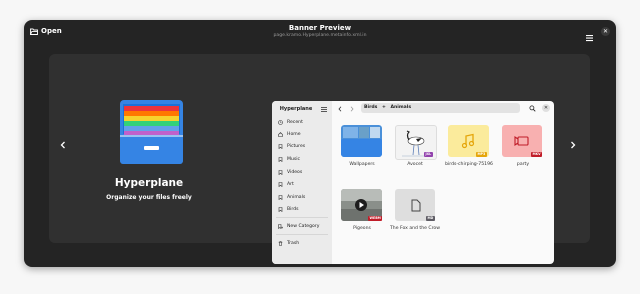  I want to click on tag-add-icon, so click(280, 226).